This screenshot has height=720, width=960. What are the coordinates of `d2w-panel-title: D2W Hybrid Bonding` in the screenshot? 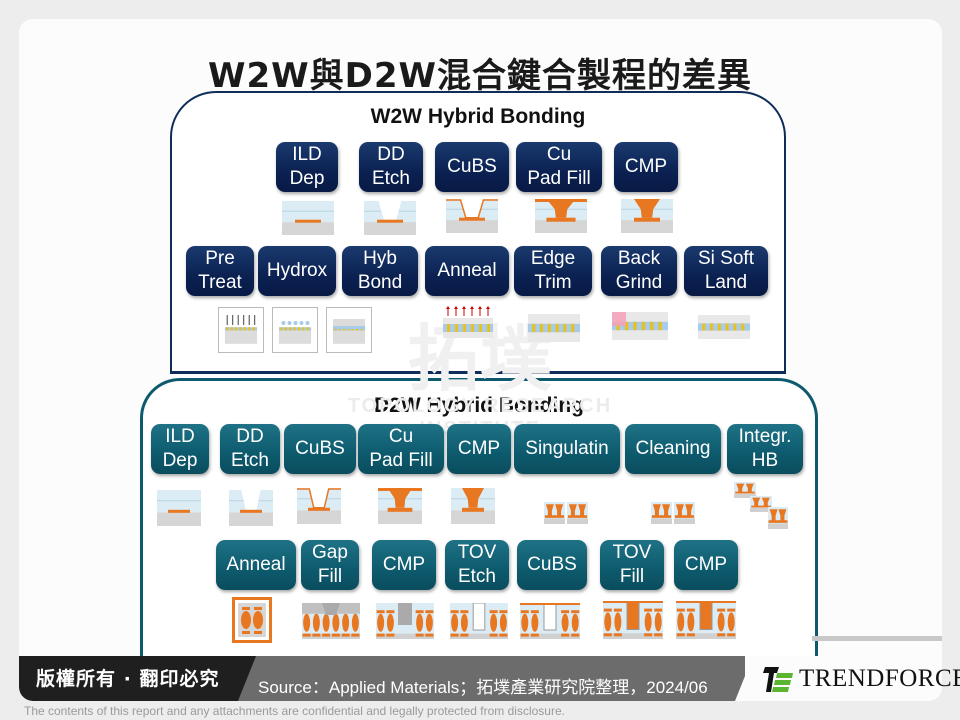 It's located at (479, 405).